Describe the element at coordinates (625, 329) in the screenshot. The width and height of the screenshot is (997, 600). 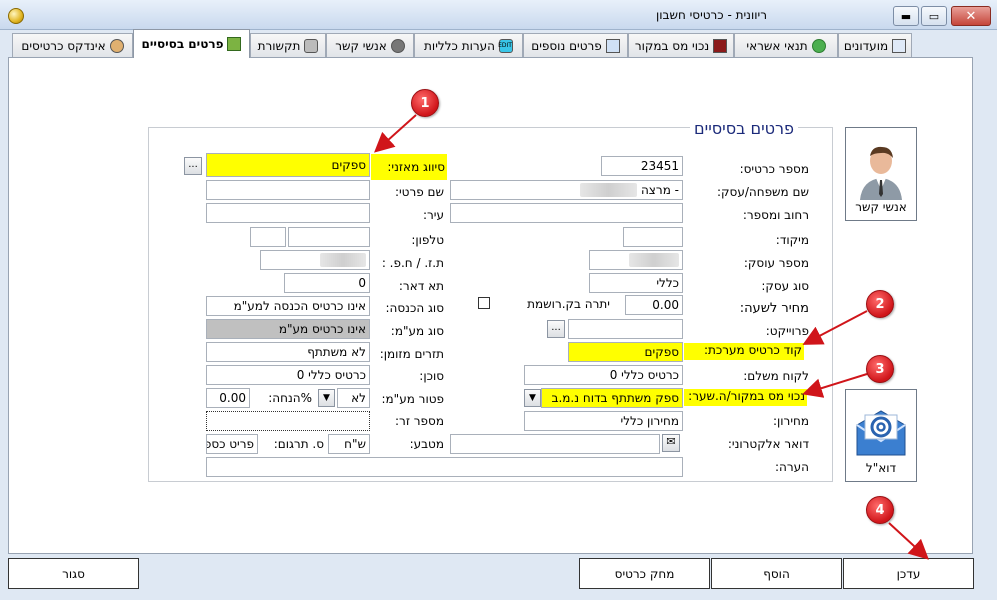
I see `project-field` at that location.